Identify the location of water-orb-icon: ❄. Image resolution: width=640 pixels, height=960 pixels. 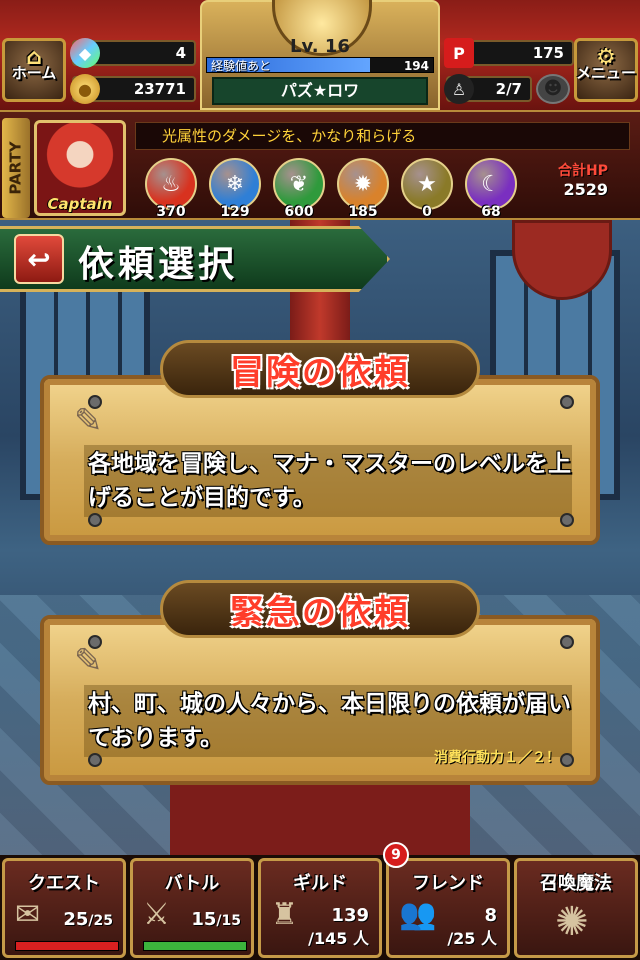
(235, 184).